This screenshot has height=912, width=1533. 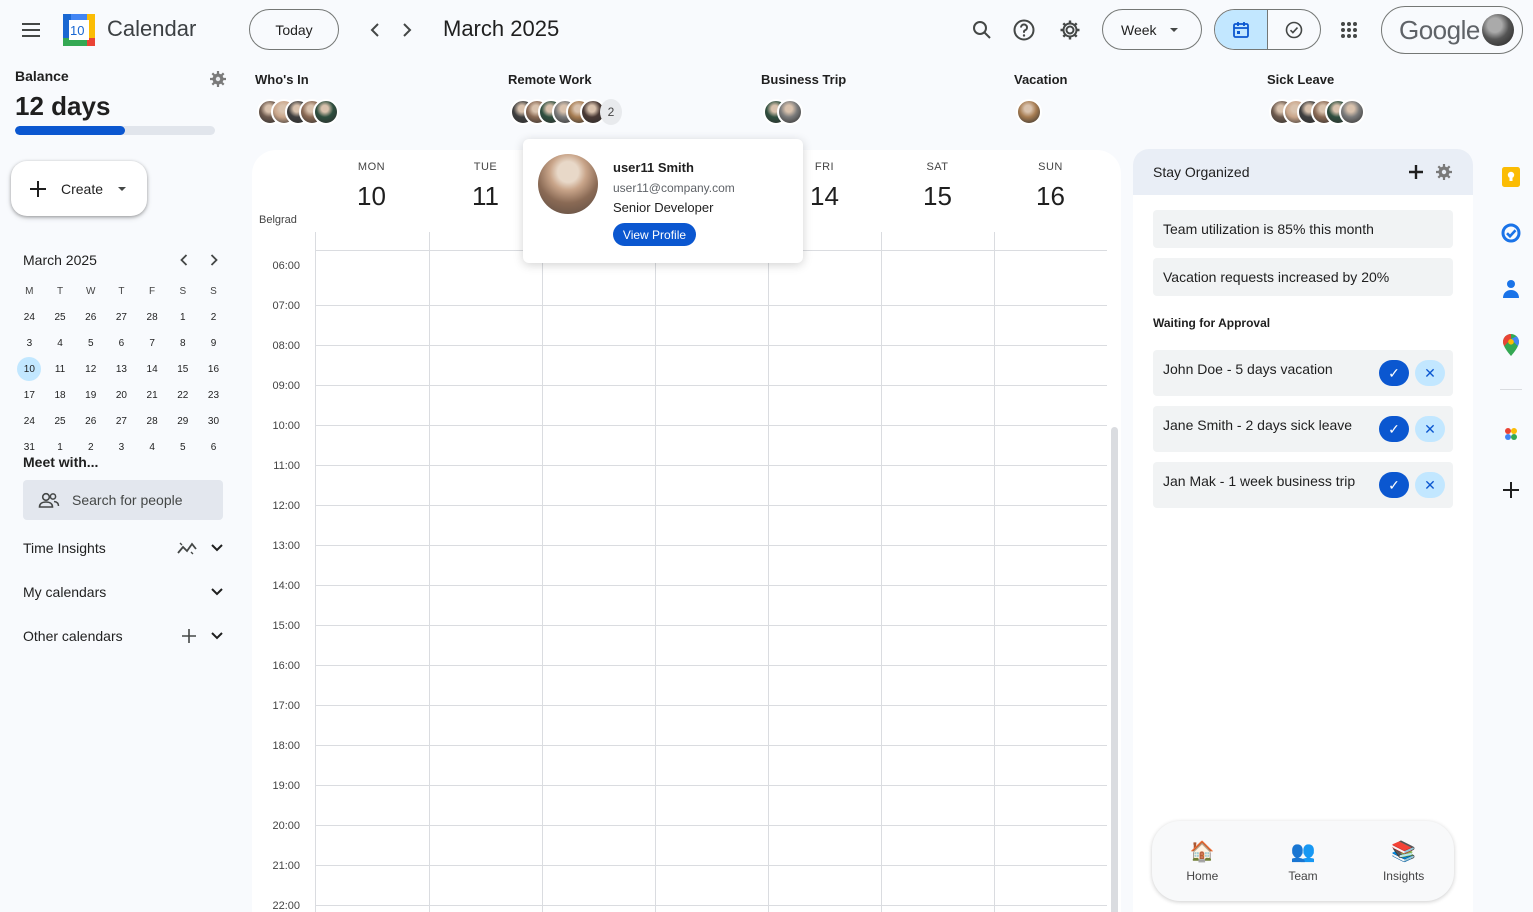 I want to click on account-button: Google, so click(x=1452, y=30).